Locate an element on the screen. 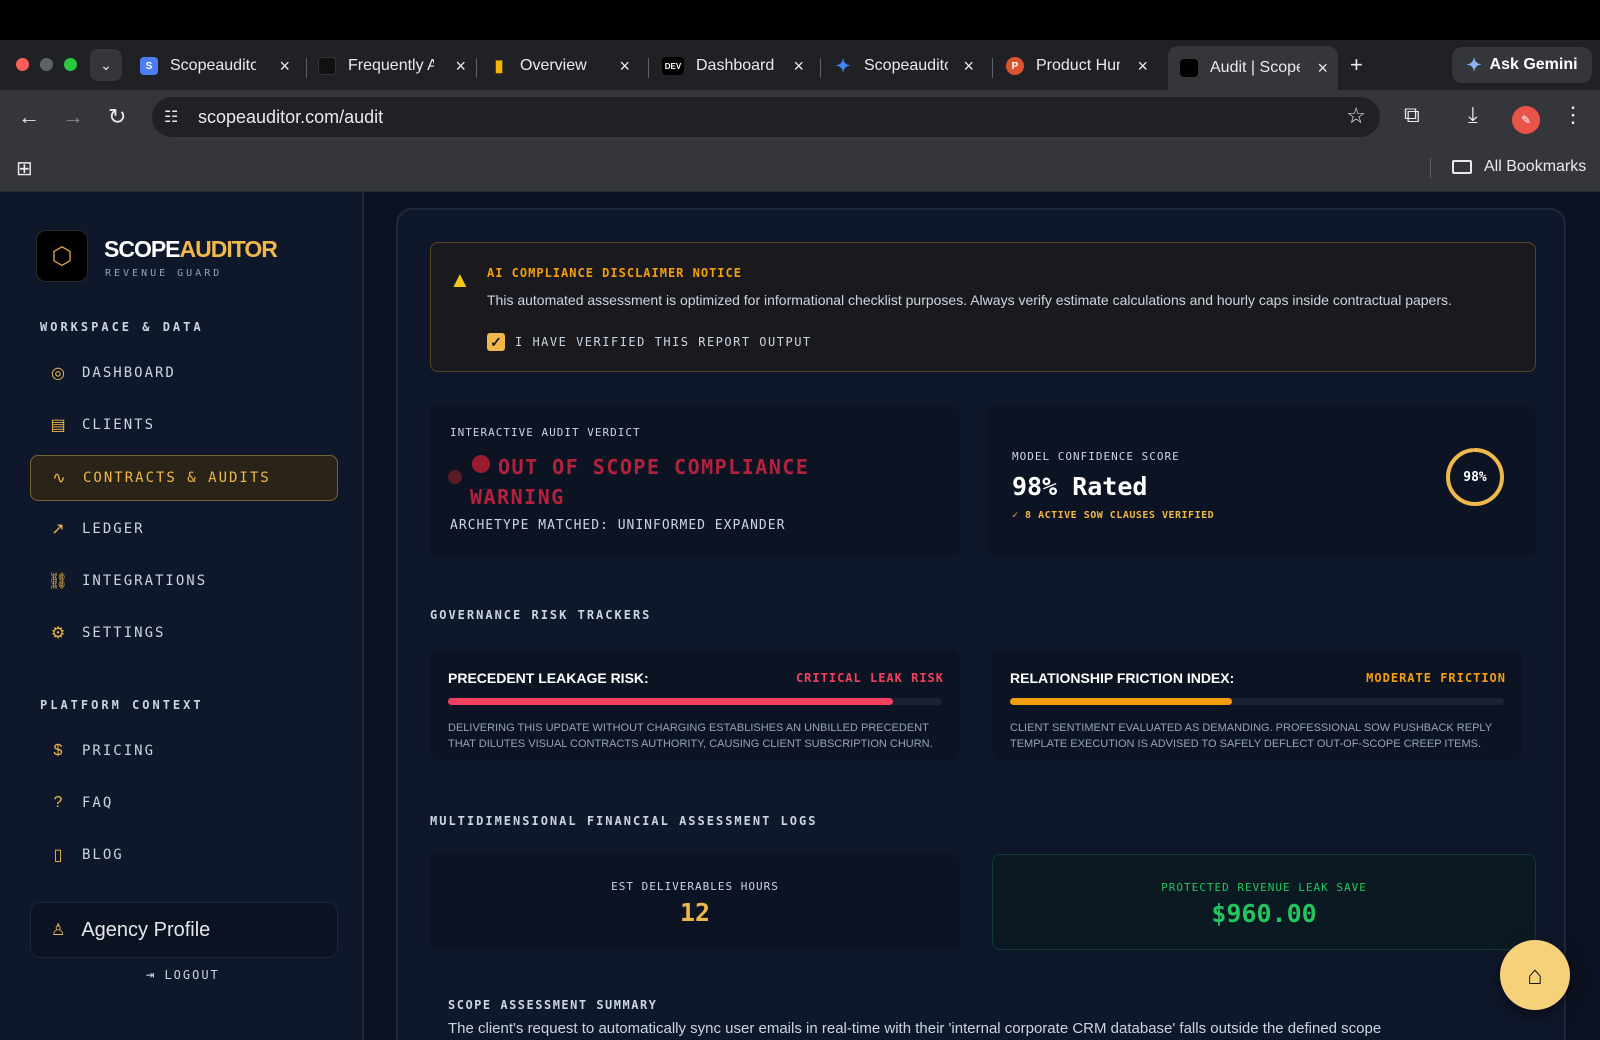 This screenshot has height=1040, width=1600. target-icon: ◎ is located at coordinates (58, 373).